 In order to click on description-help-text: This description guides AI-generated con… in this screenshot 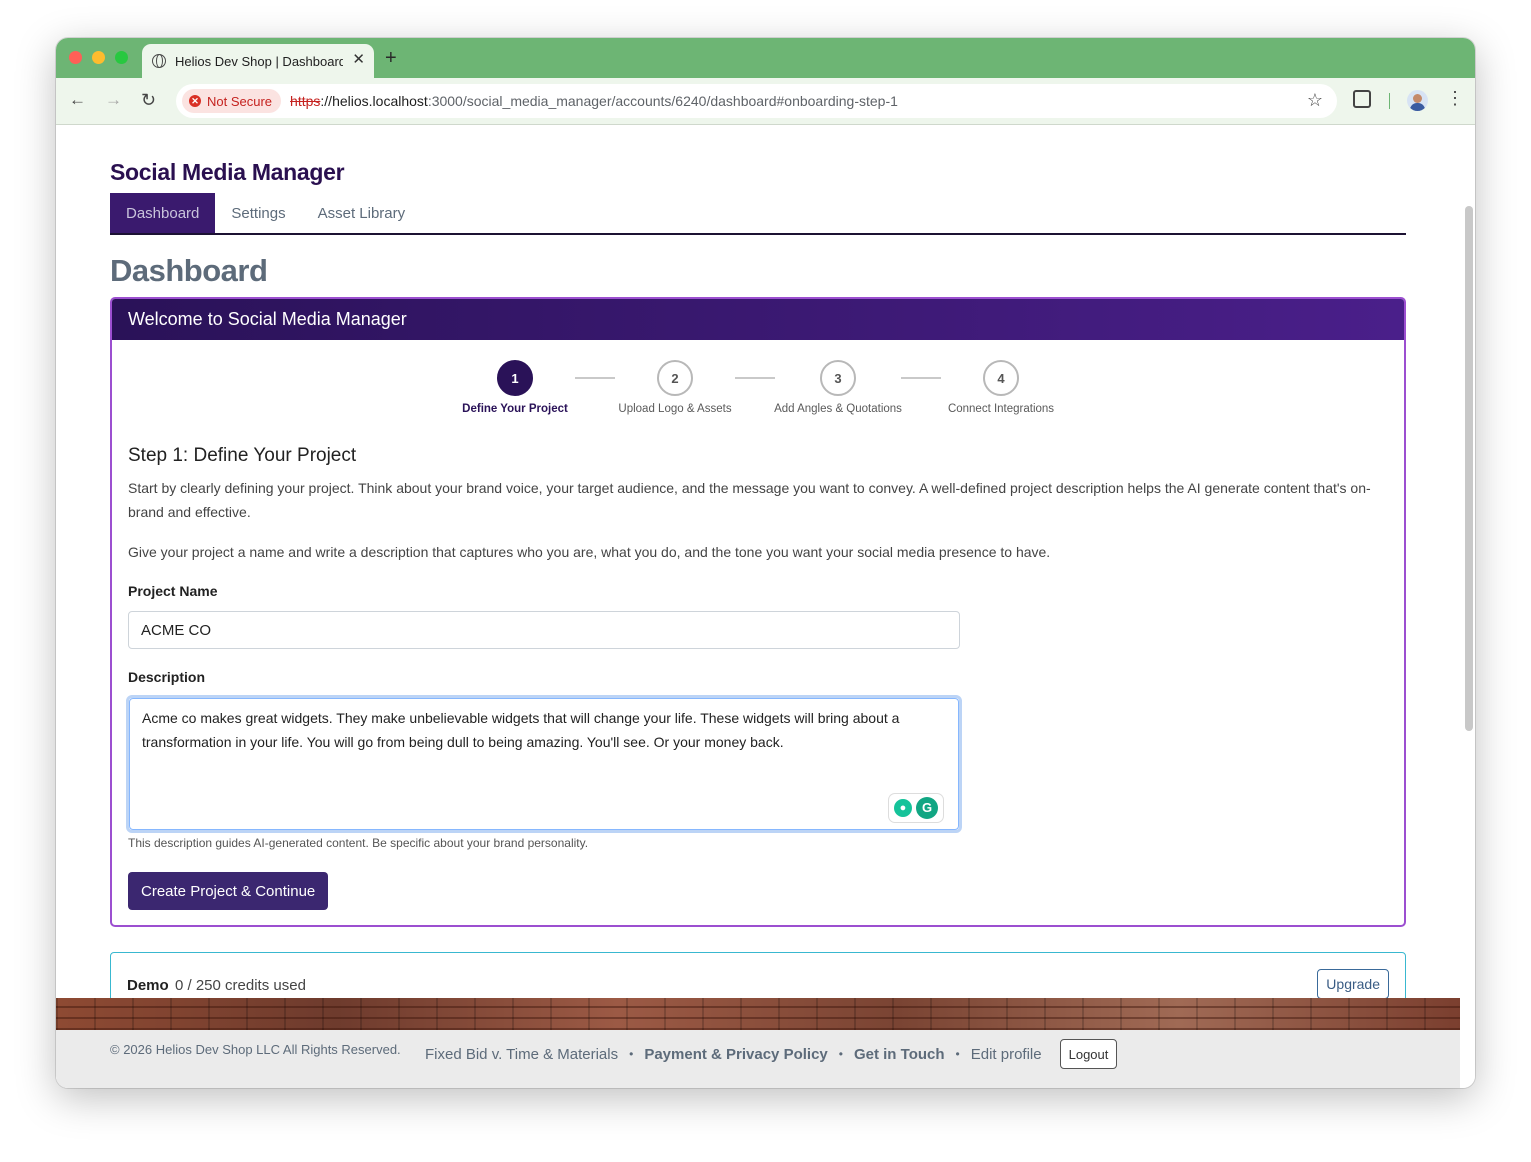, I will do `click(358, 843)`.